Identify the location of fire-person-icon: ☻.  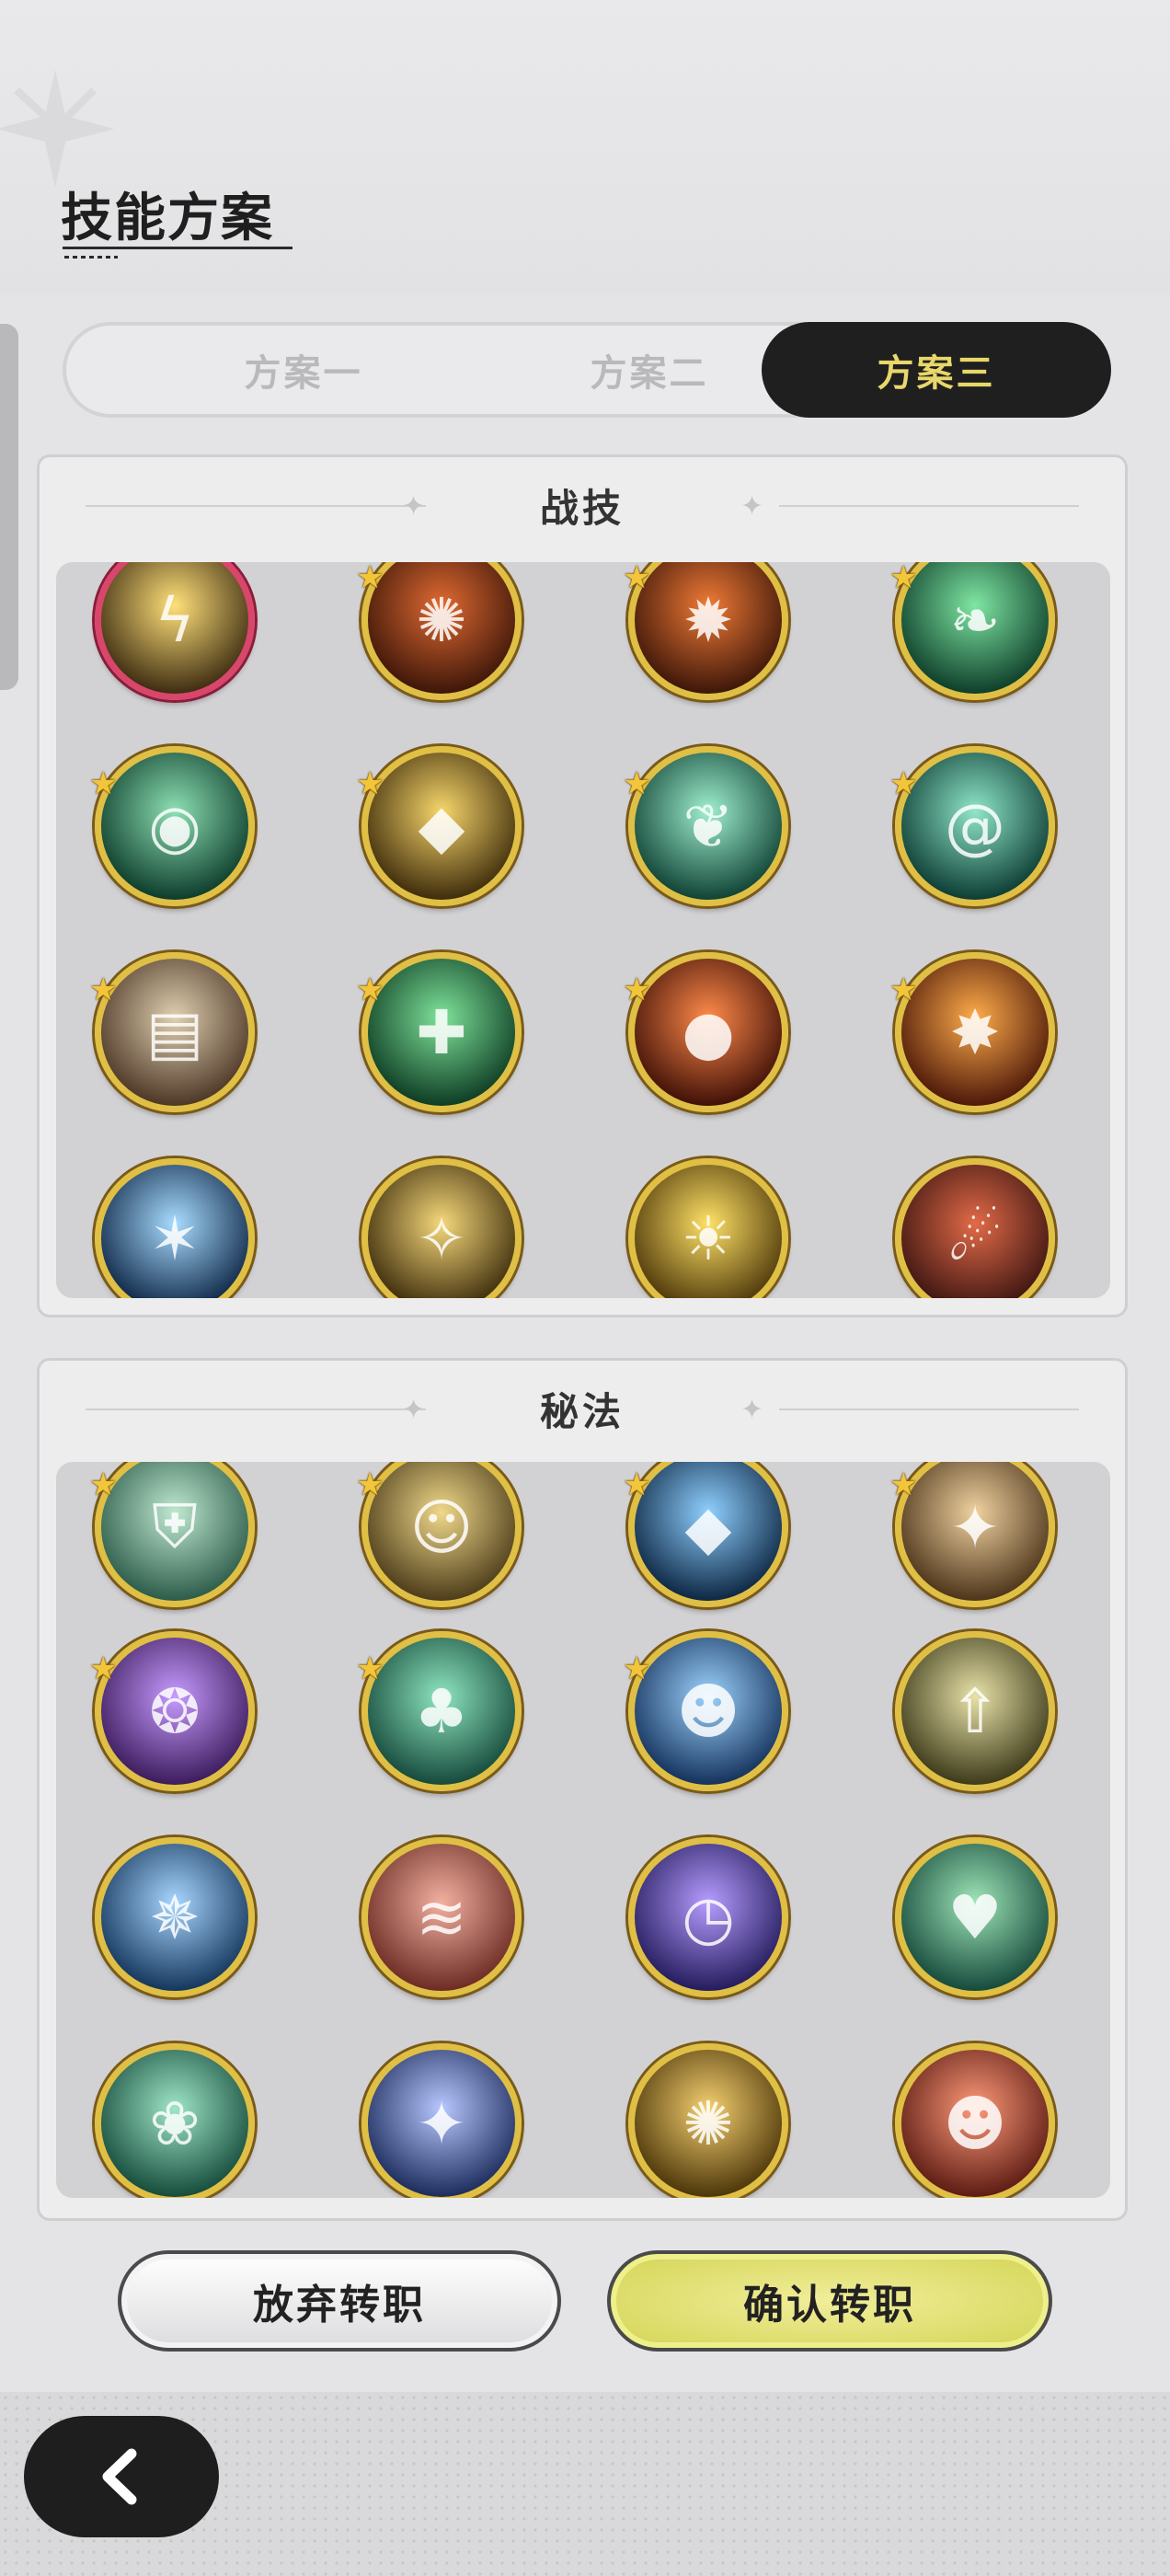
(975, 2120).